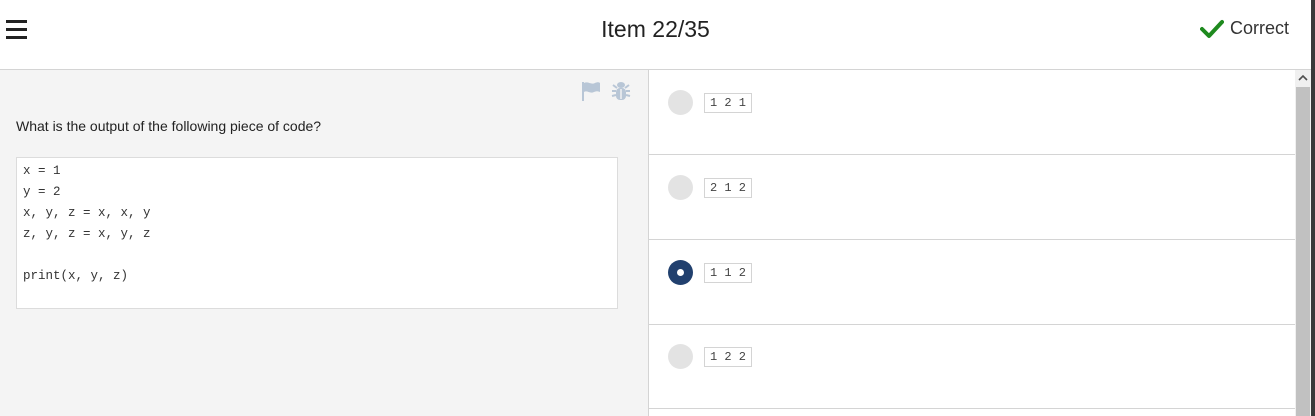  What do you see at coordinates (42, 192) in the screenshot?
I see `code-line: y = 2` at bounding box center [42, 192].